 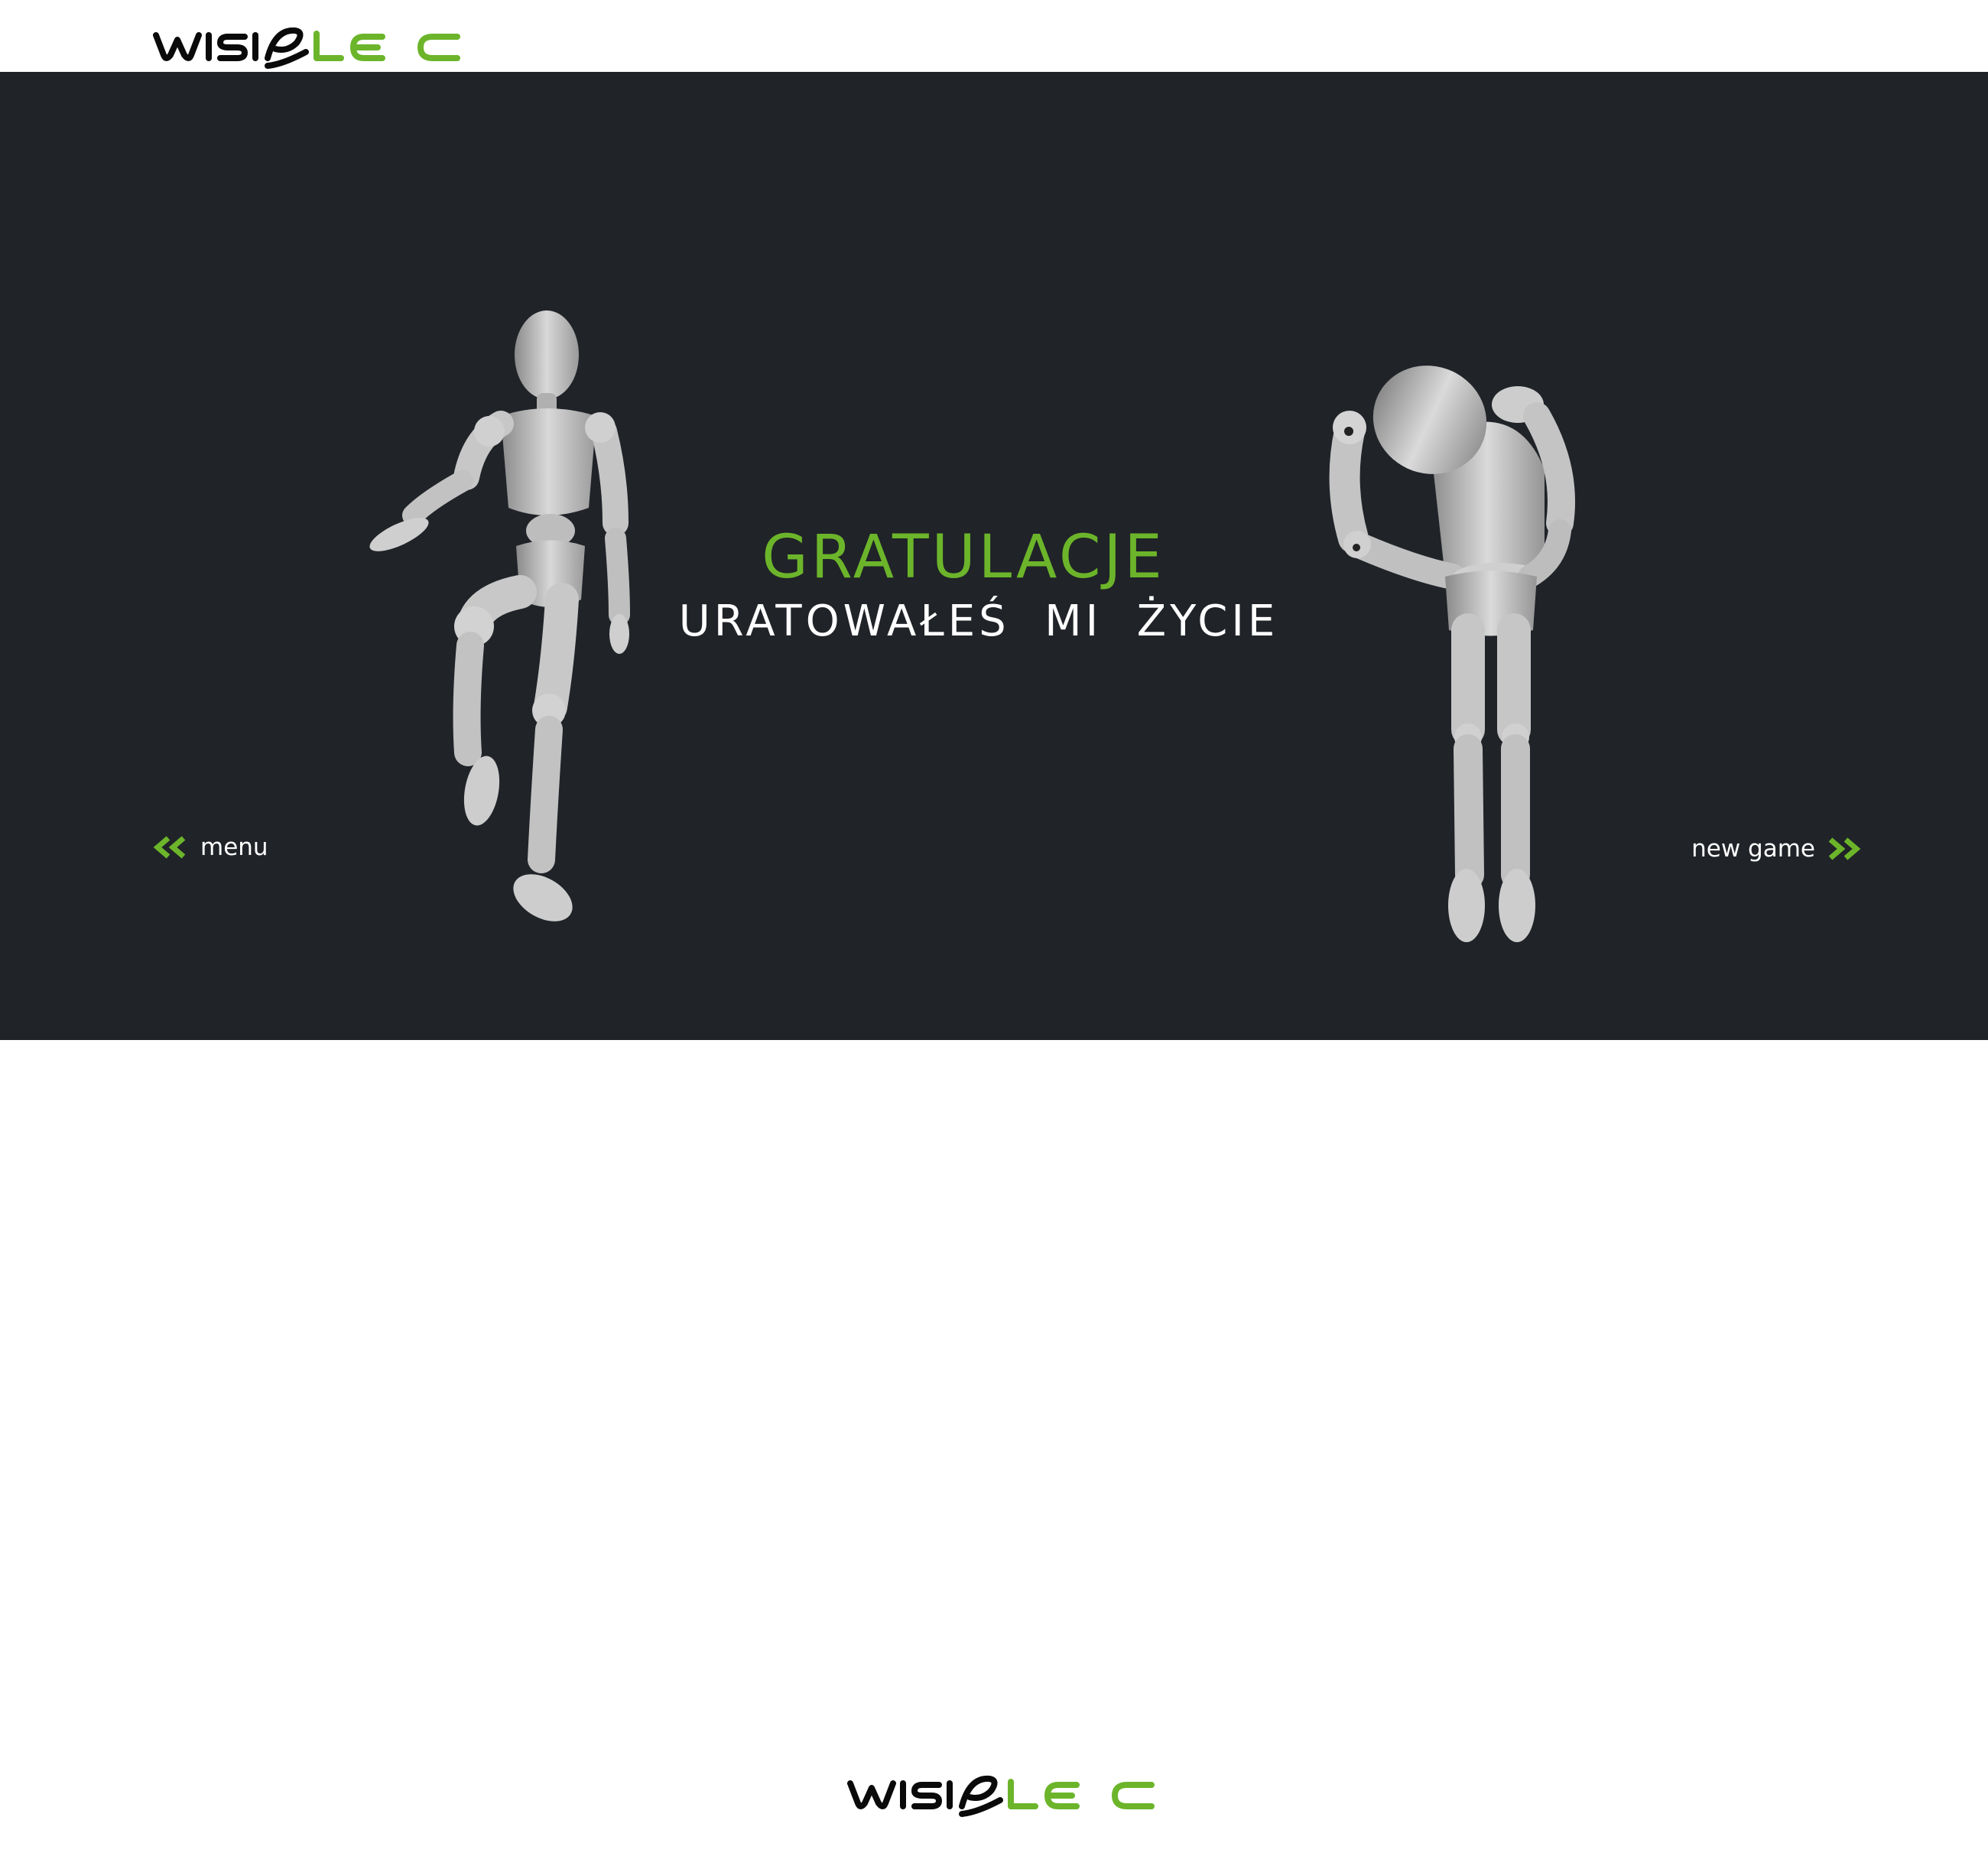 What do you see at coordinates (1844, 848) in the screenshot?
I see `double-chevron-right-icon` at bounding box center [1844, 848].